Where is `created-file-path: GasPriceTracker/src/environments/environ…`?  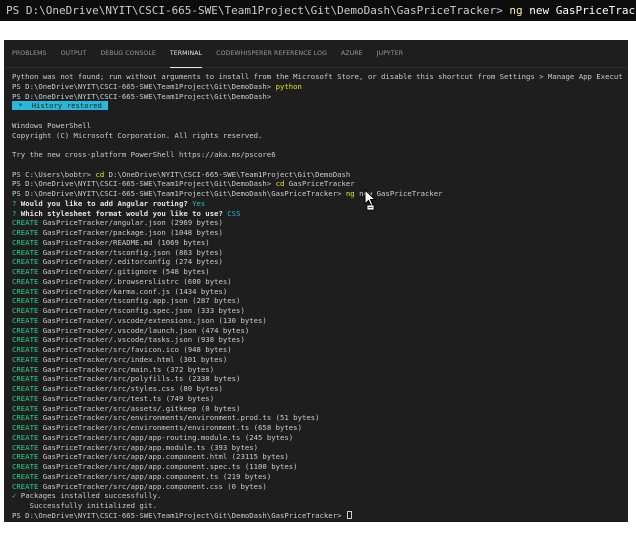 created-file-path: GasPriceTracker/src/environments/environ… is located at coordinates (181, 418).